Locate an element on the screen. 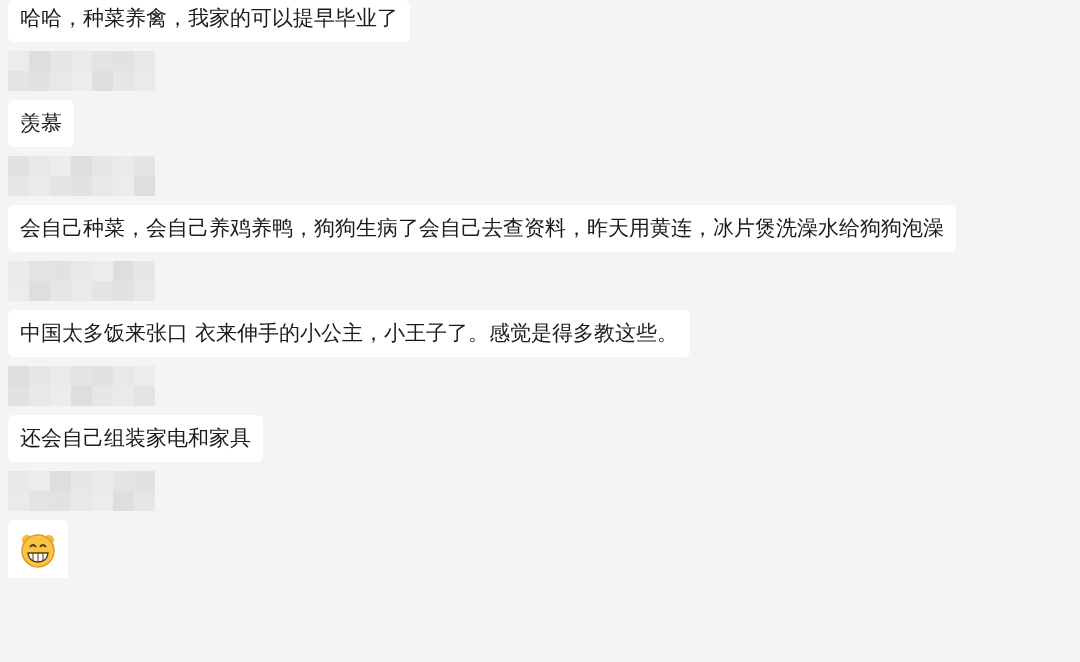 The height and width of the screenshot is (662, 1080). message-bubble: 羡慕 is located at coordinates (41, 123).